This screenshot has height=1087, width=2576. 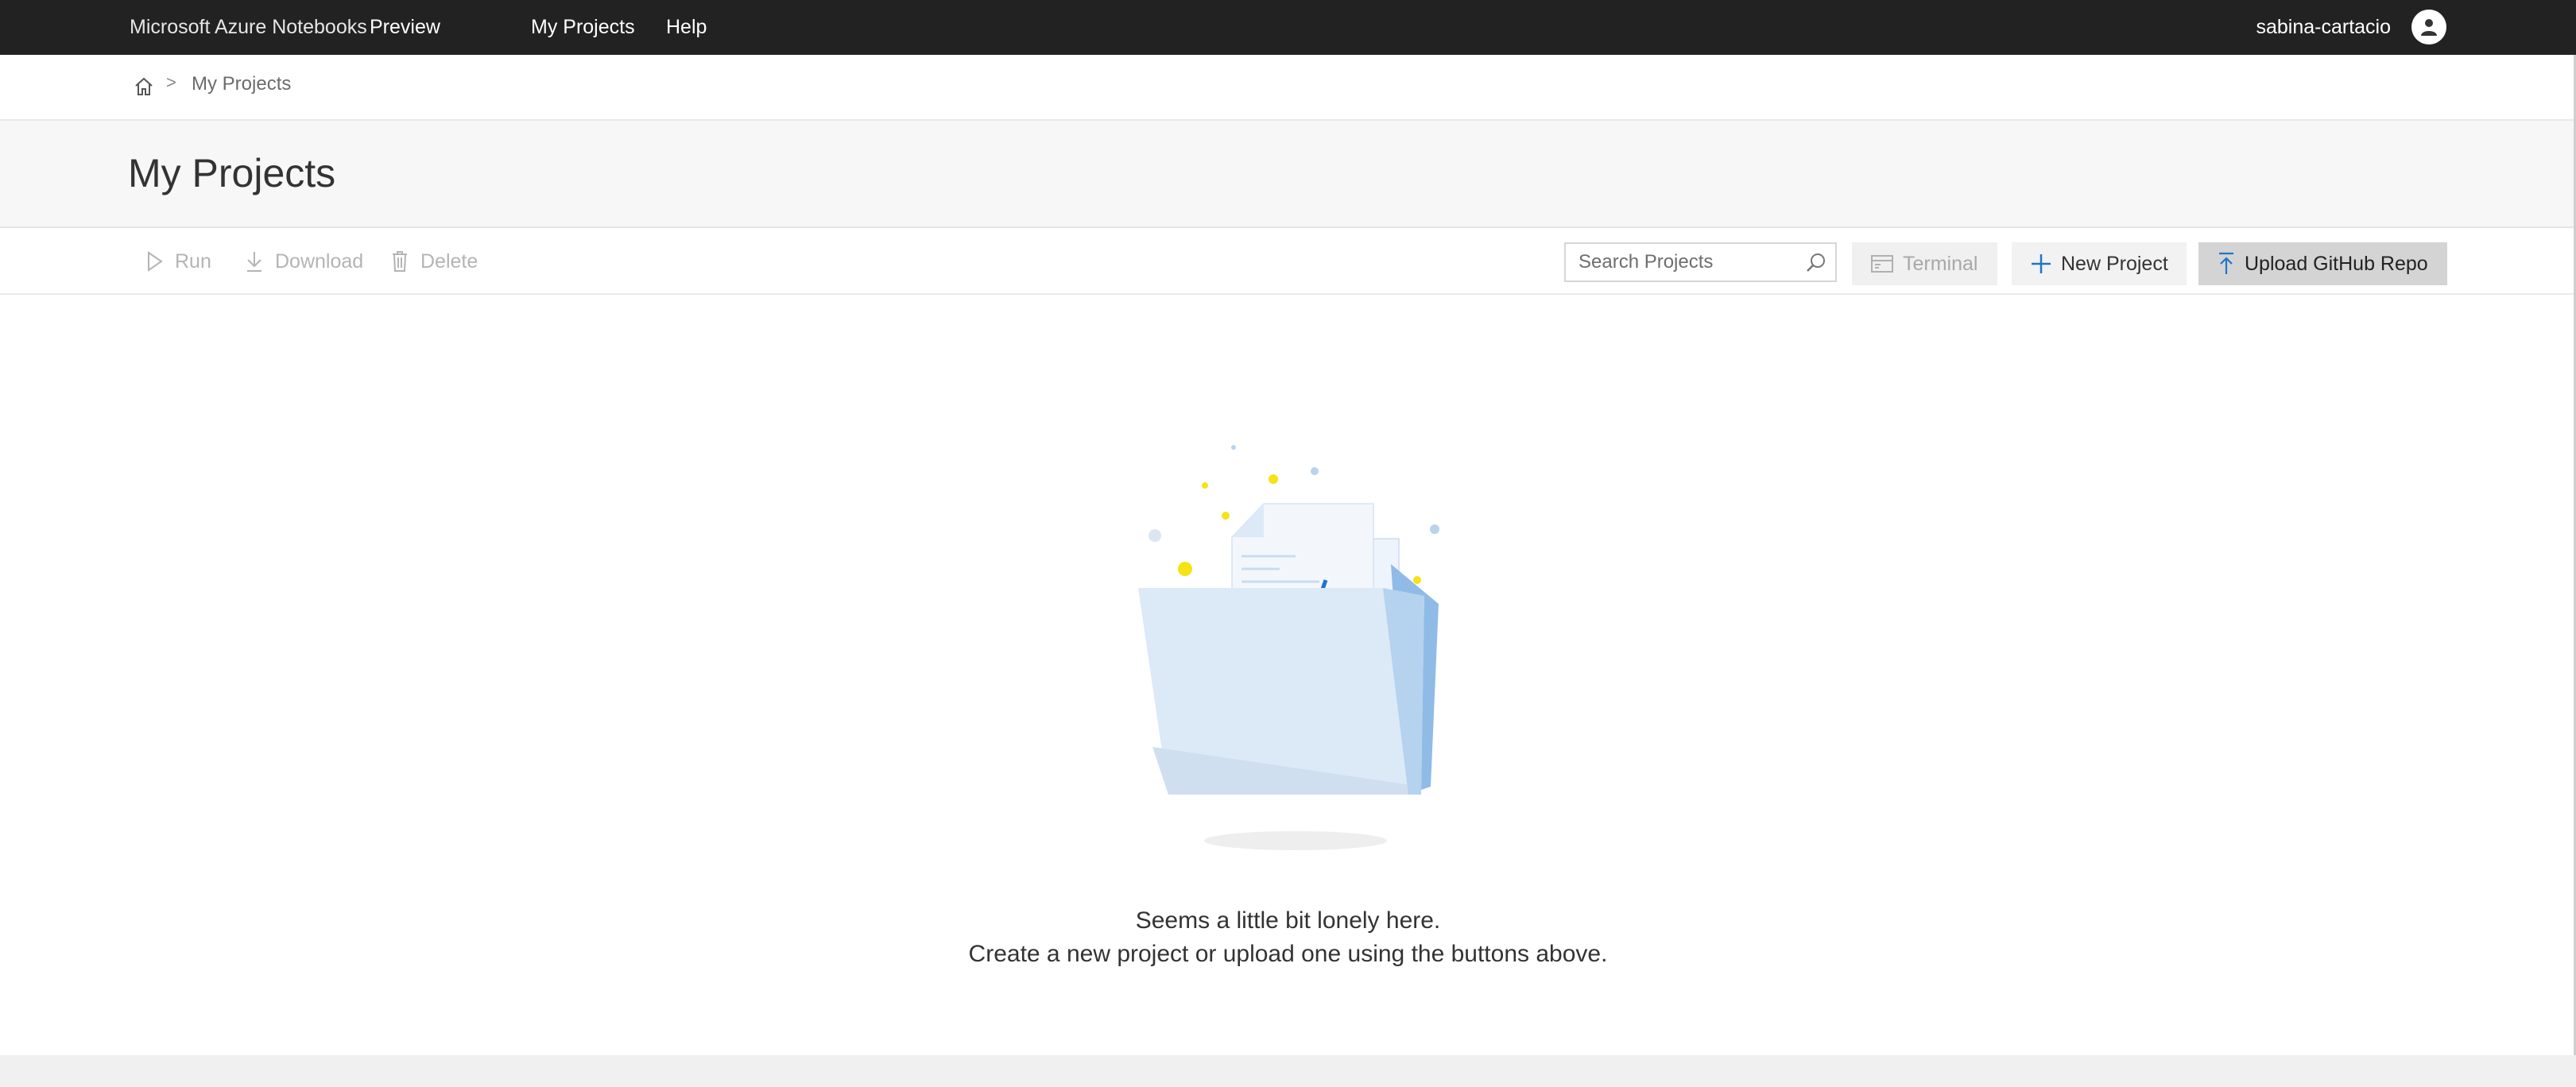 What do you see at coordinates (2114, 263) in the screenshot?
I see `new-project-label: New Project` at bounding box center [2114, 263].